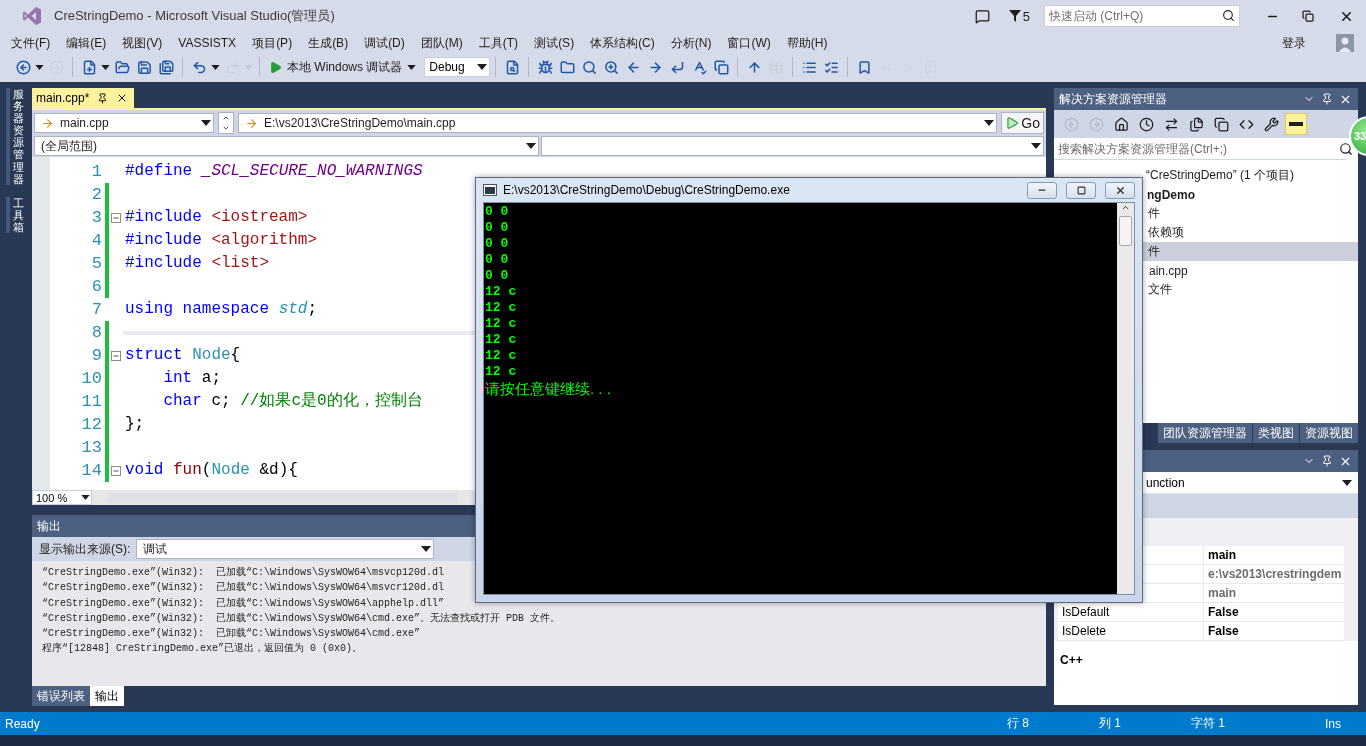  Describe the element at coordinates (1022, 123) in the screenshot. I see `go-button: Go` at that location.